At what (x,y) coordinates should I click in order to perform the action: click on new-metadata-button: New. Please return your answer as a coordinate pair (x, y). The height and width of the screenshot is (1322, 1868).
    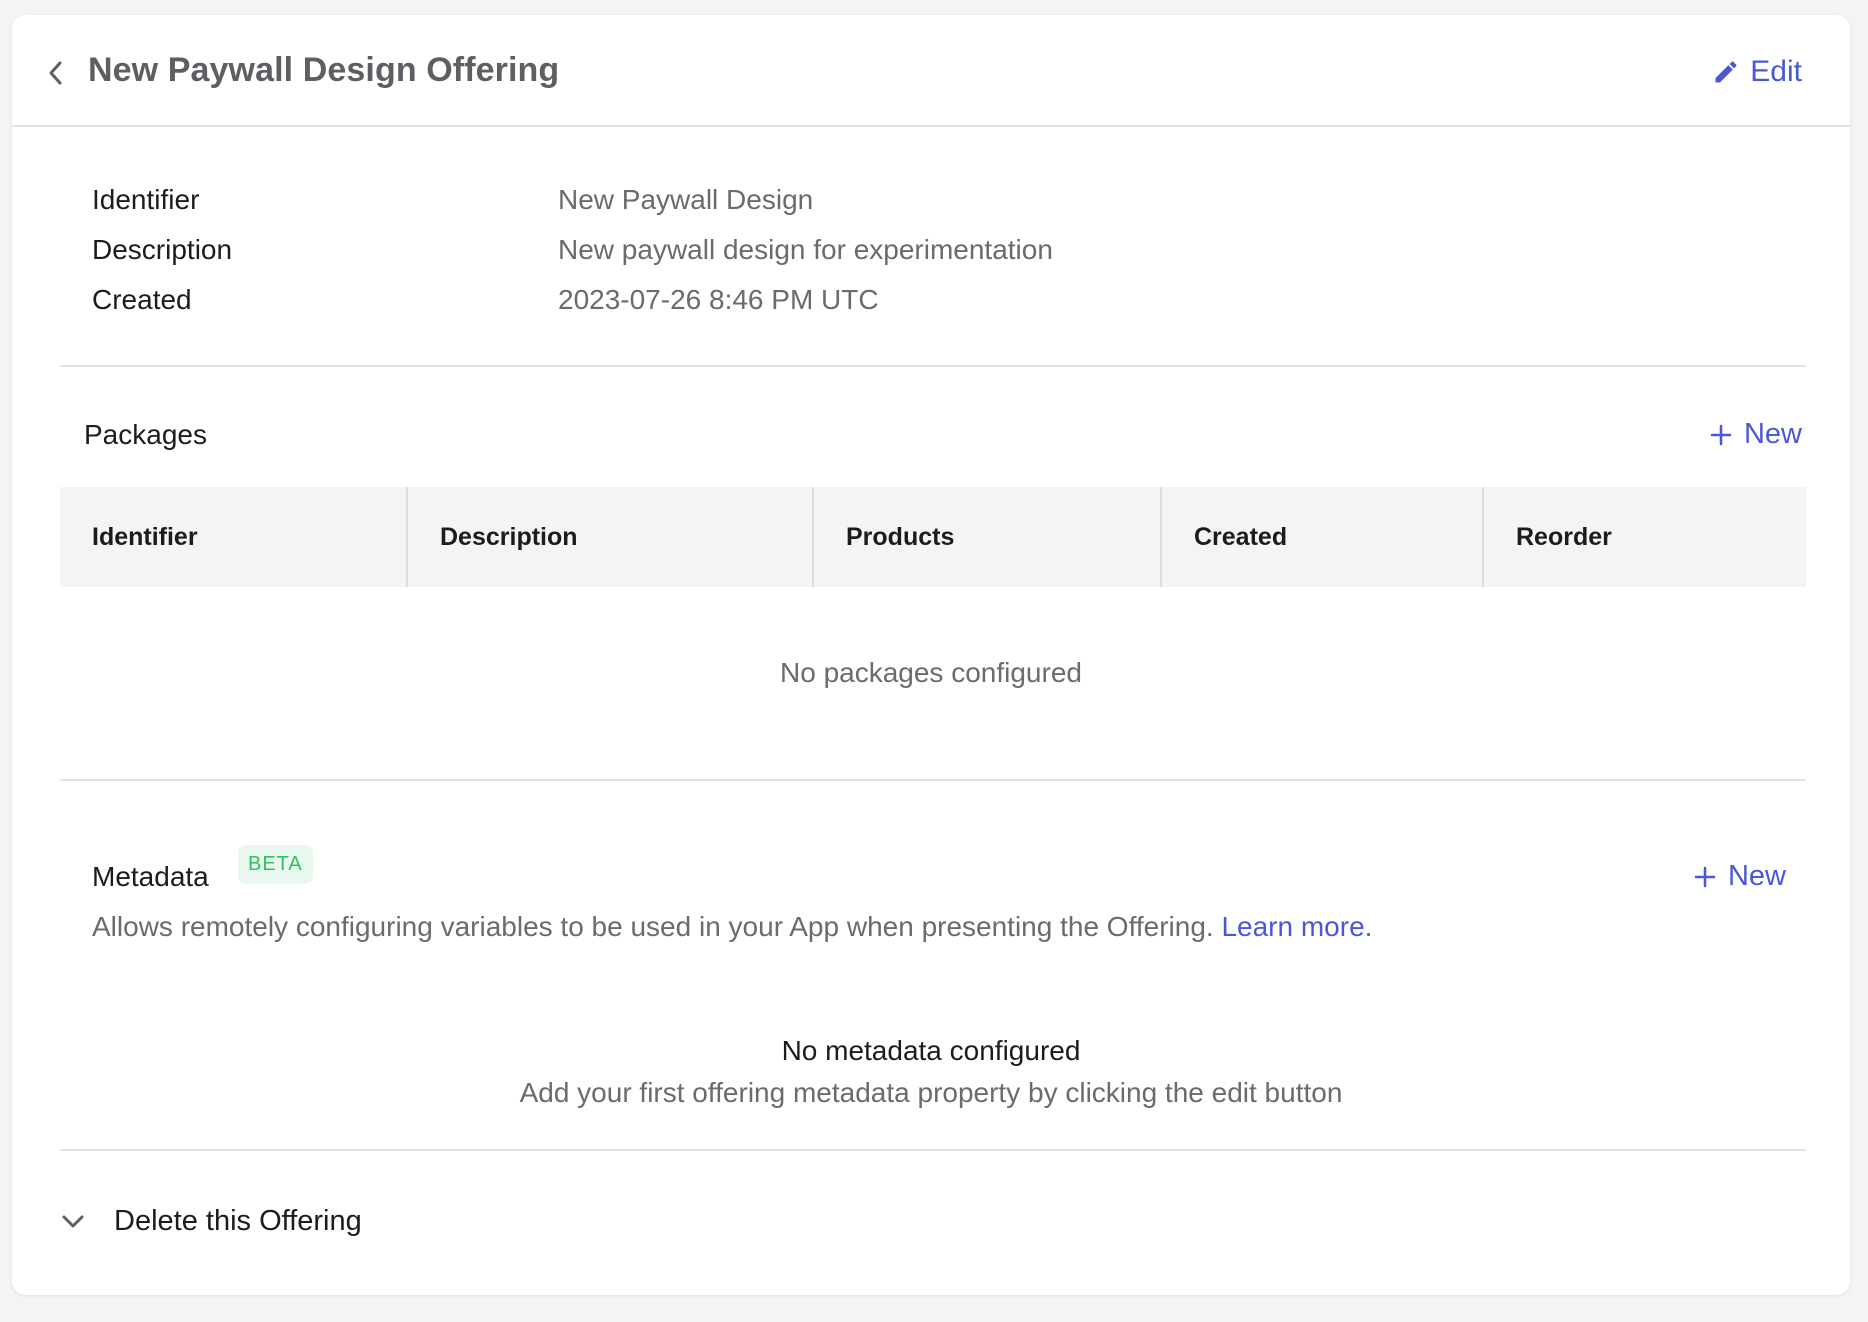
    Looking at the image, I should click on (1740, 876).